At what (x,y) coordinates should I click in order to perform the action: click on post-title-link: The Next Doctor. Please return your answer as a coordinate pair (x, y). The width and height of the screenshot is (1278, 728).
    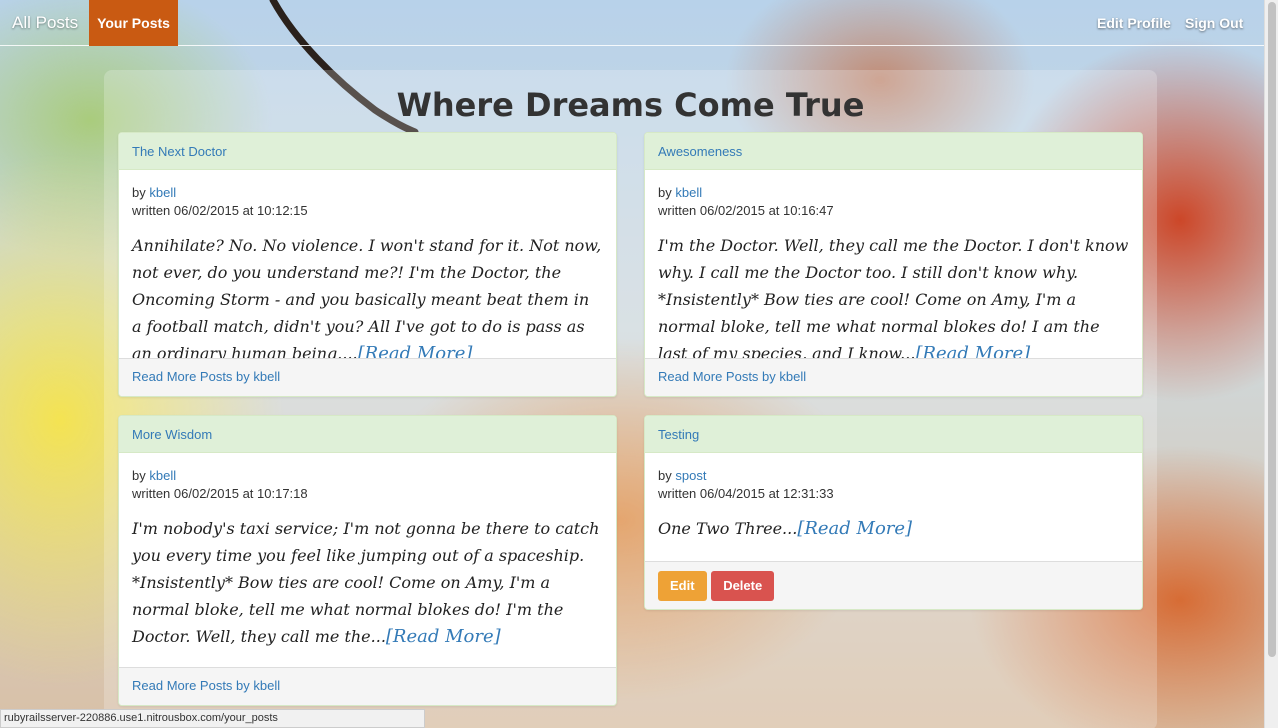
    Looking at the image, I should click on (179, 151).